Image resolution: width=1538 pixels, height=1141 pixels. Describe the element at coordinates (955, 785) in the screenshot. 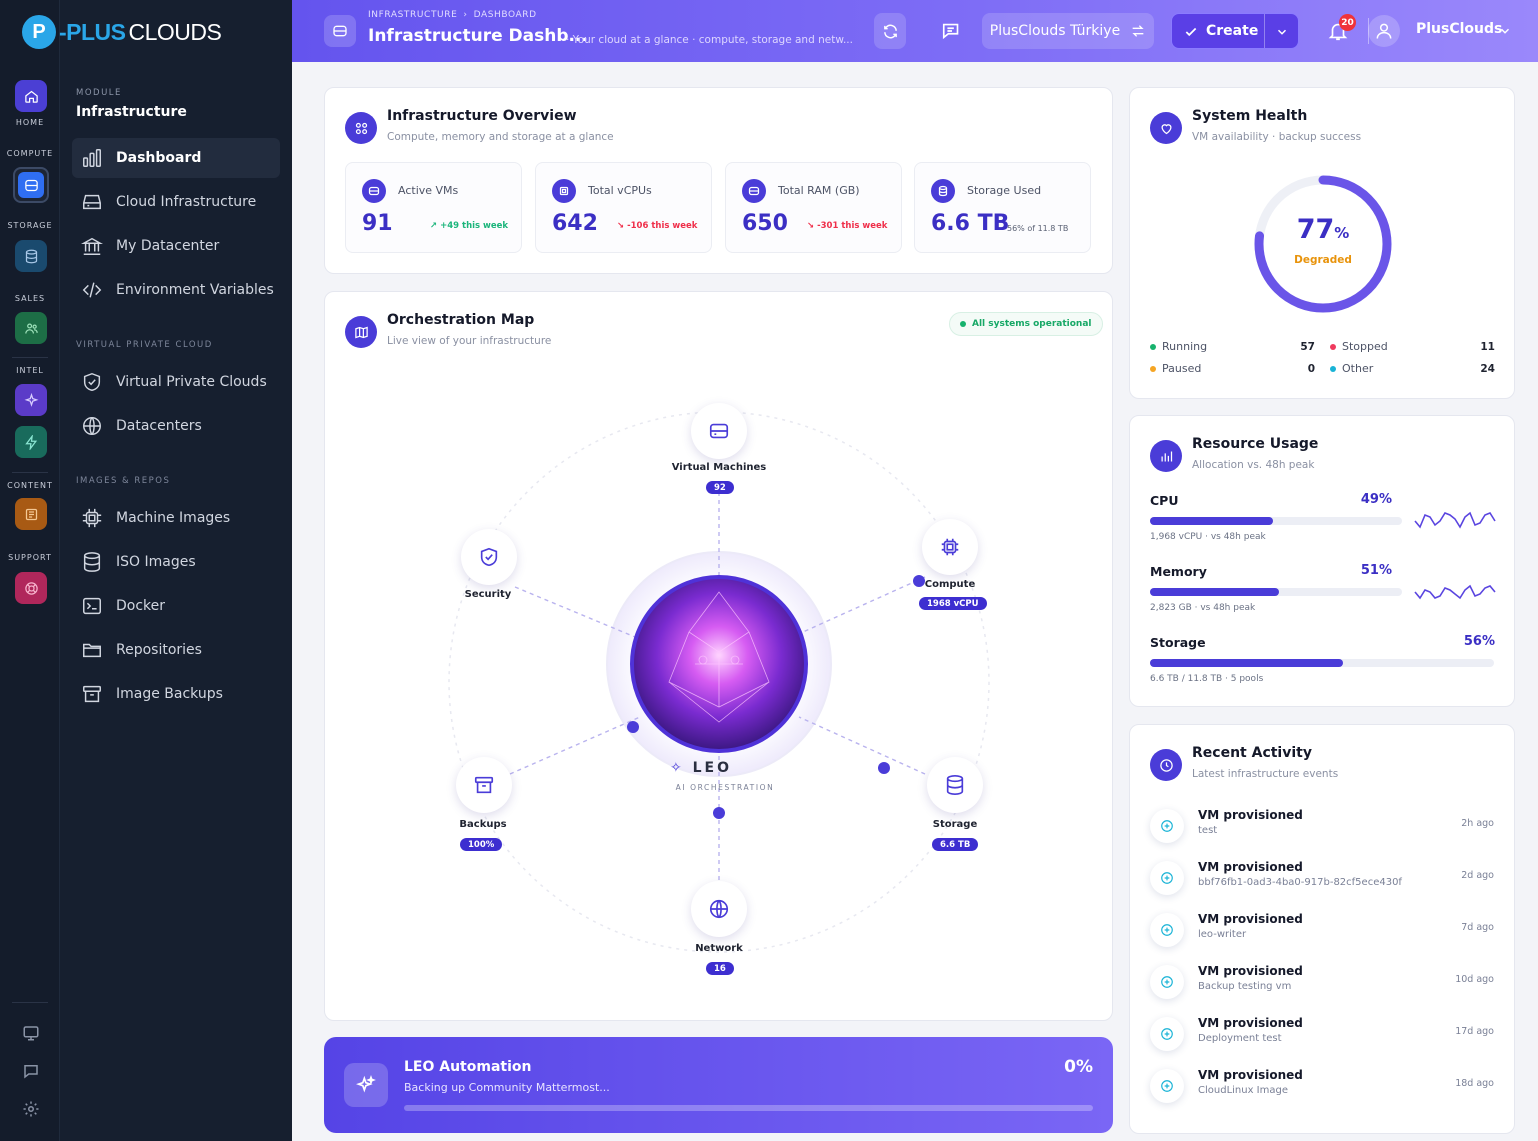

I see `node-storage` at that location.